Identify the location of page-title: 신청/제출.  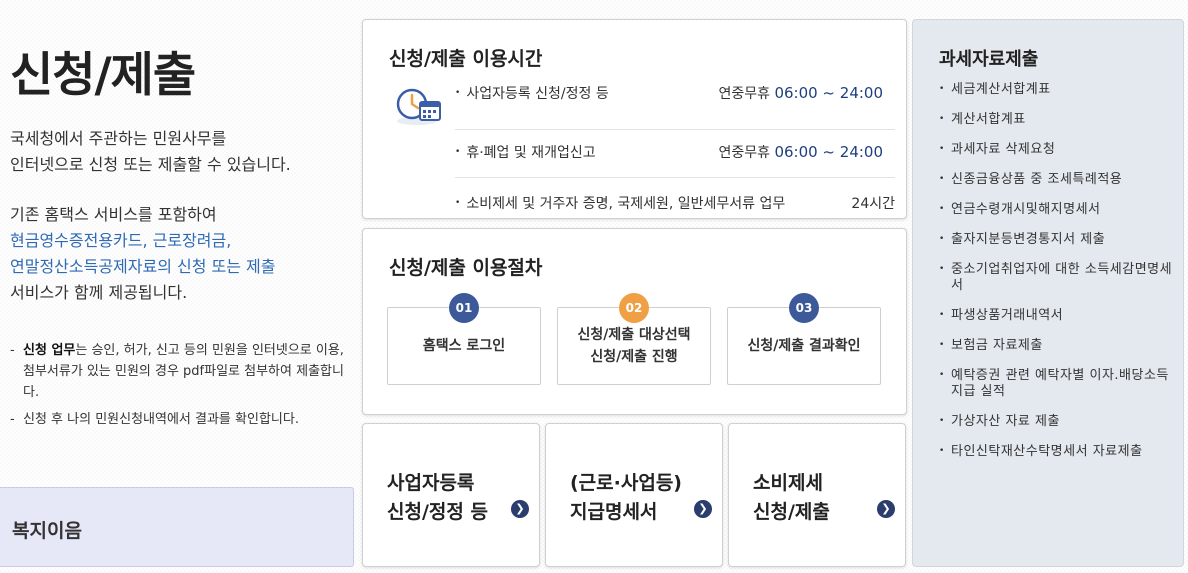
(103, 75).